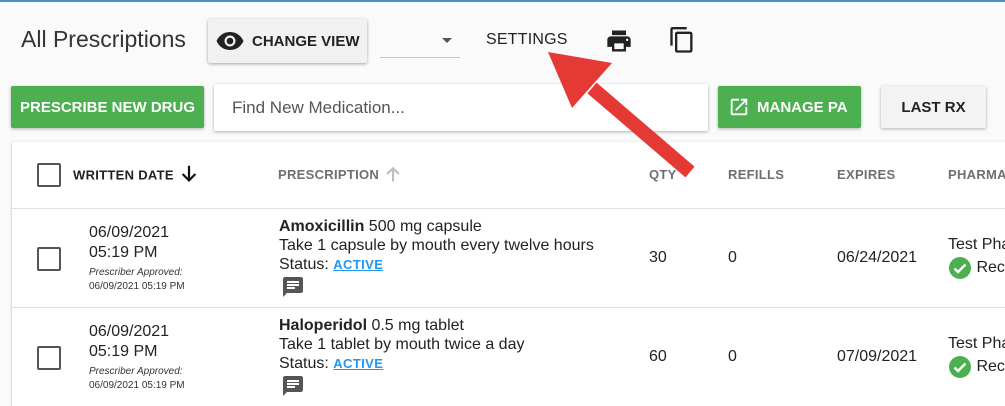 This screenshot has width=1005, height=406. I want to click on drug-name: Haloperidol, so click(323, 325).